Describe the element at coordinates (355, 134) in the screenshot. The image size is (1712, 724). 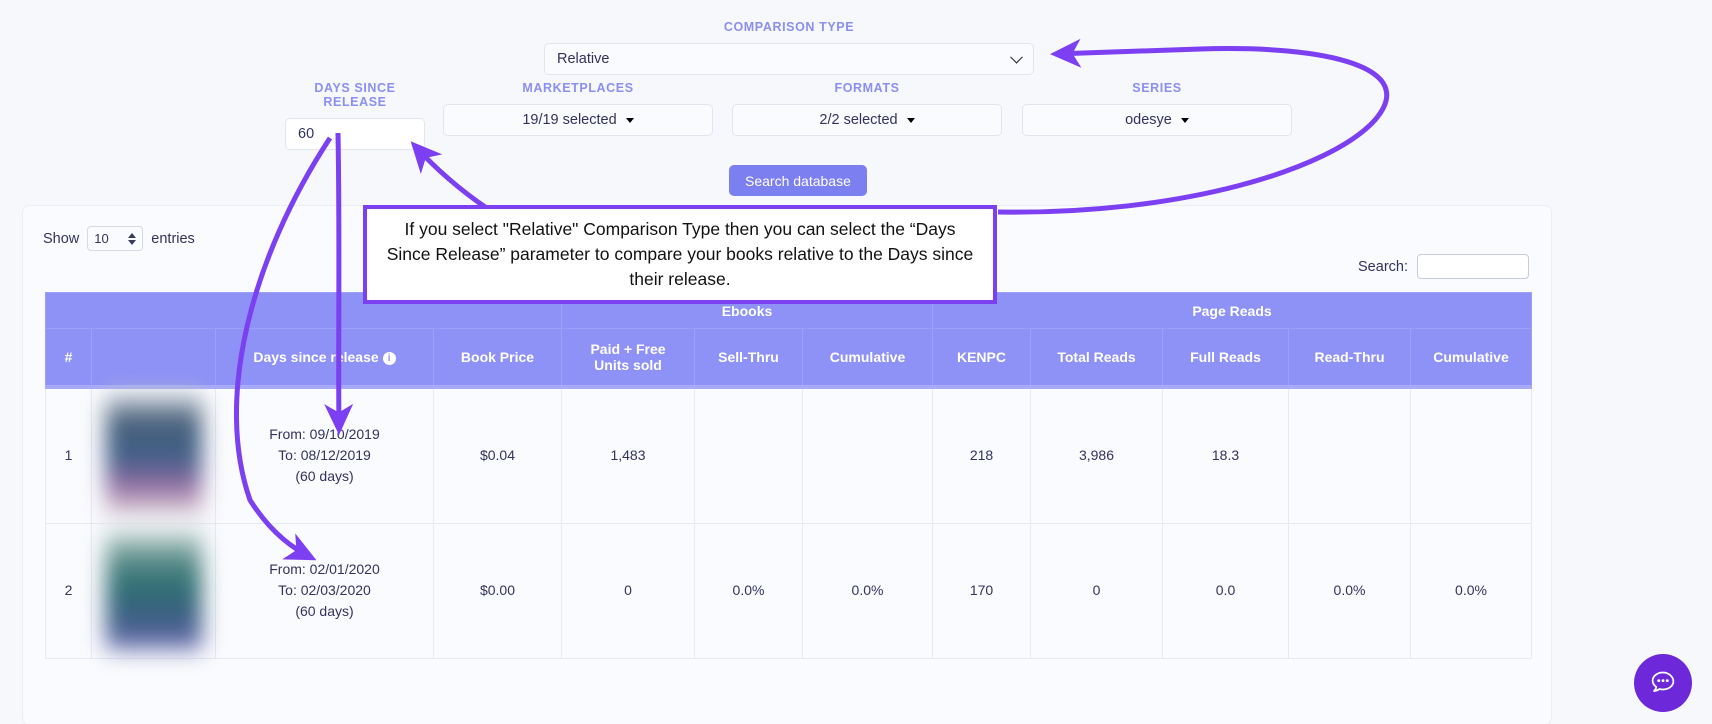
I see `days-since-release-input` at that location.